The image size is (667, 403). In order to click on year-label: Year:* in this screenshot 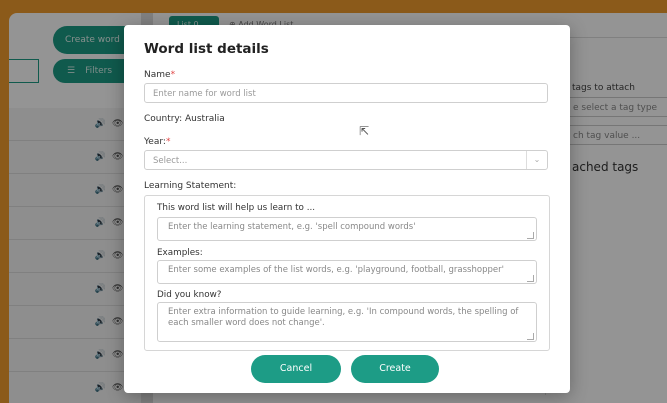, I will do `click(157, 142)`.